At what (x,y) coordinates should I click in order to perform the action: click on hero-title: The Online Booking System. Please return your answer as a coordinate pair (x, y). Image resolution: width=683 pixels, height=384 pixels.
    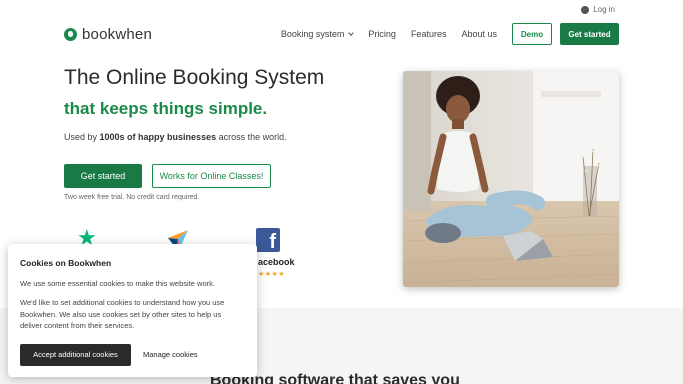
    Looking at the image, I should click on (194, 77).